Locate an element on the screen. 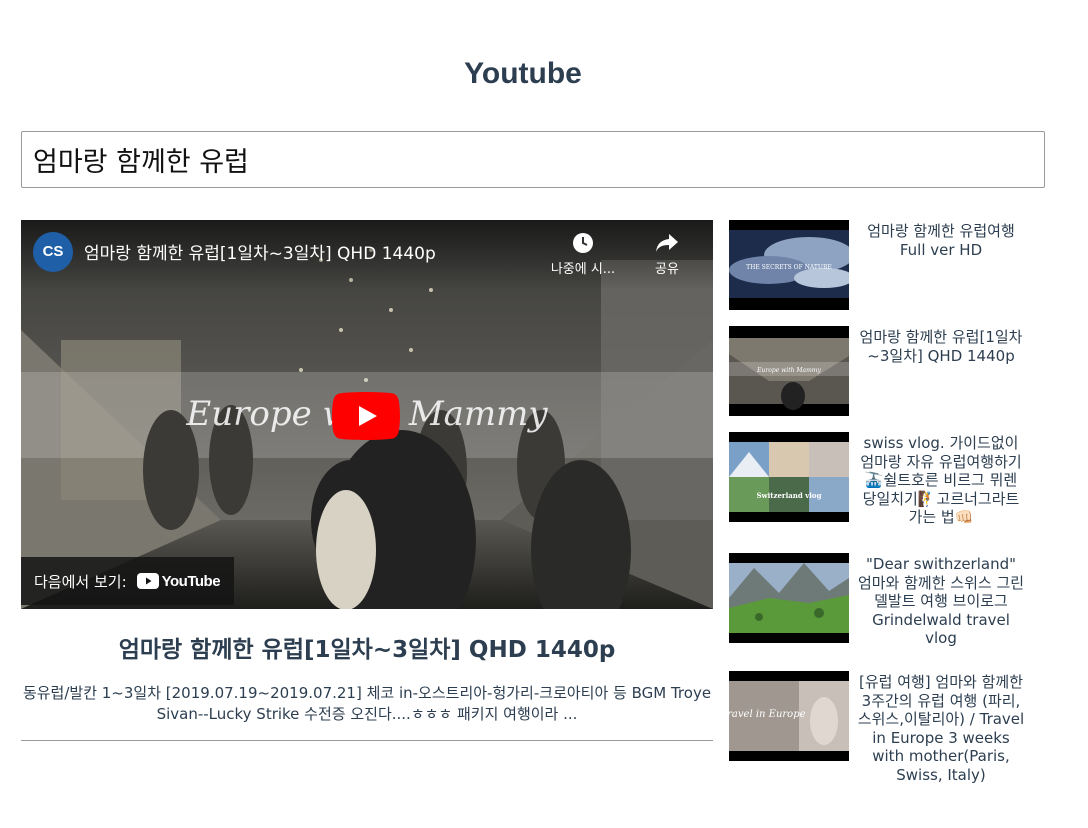 Image resolution: width=1088 pixels, height=828 pixels. divider is located at coordinates (367, 740).